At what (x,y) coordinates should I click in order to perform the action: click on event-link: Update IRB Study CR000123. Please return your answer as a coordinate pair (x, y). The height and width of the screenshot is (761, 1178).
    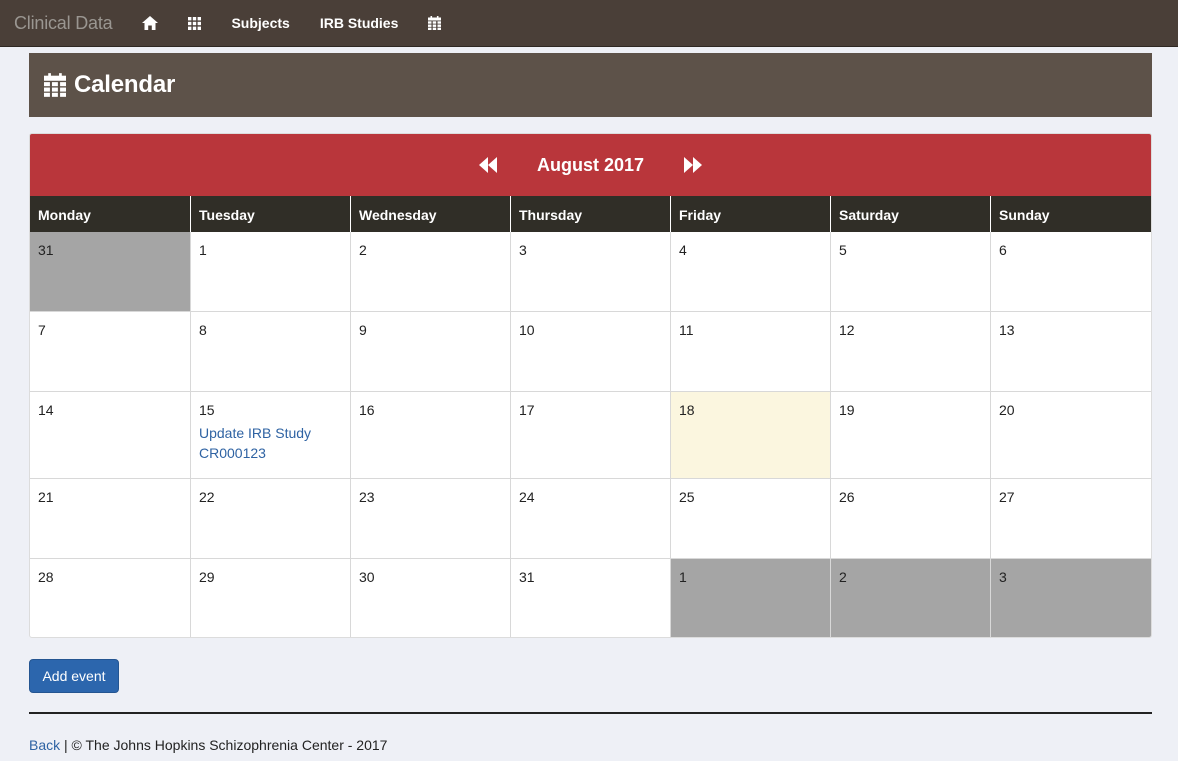
    Looking at the image, I should click on (264, 443).